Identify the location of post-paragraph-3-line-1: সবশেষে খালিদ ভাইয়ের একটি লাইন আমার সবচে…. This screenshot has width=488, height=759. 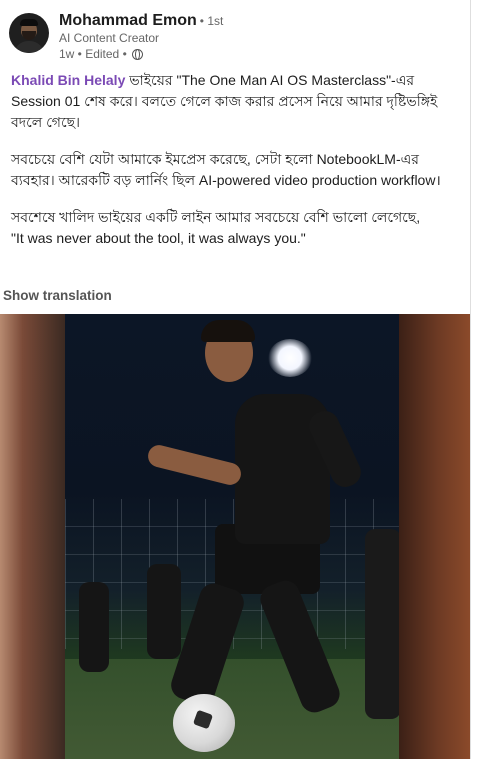
(216, 217).